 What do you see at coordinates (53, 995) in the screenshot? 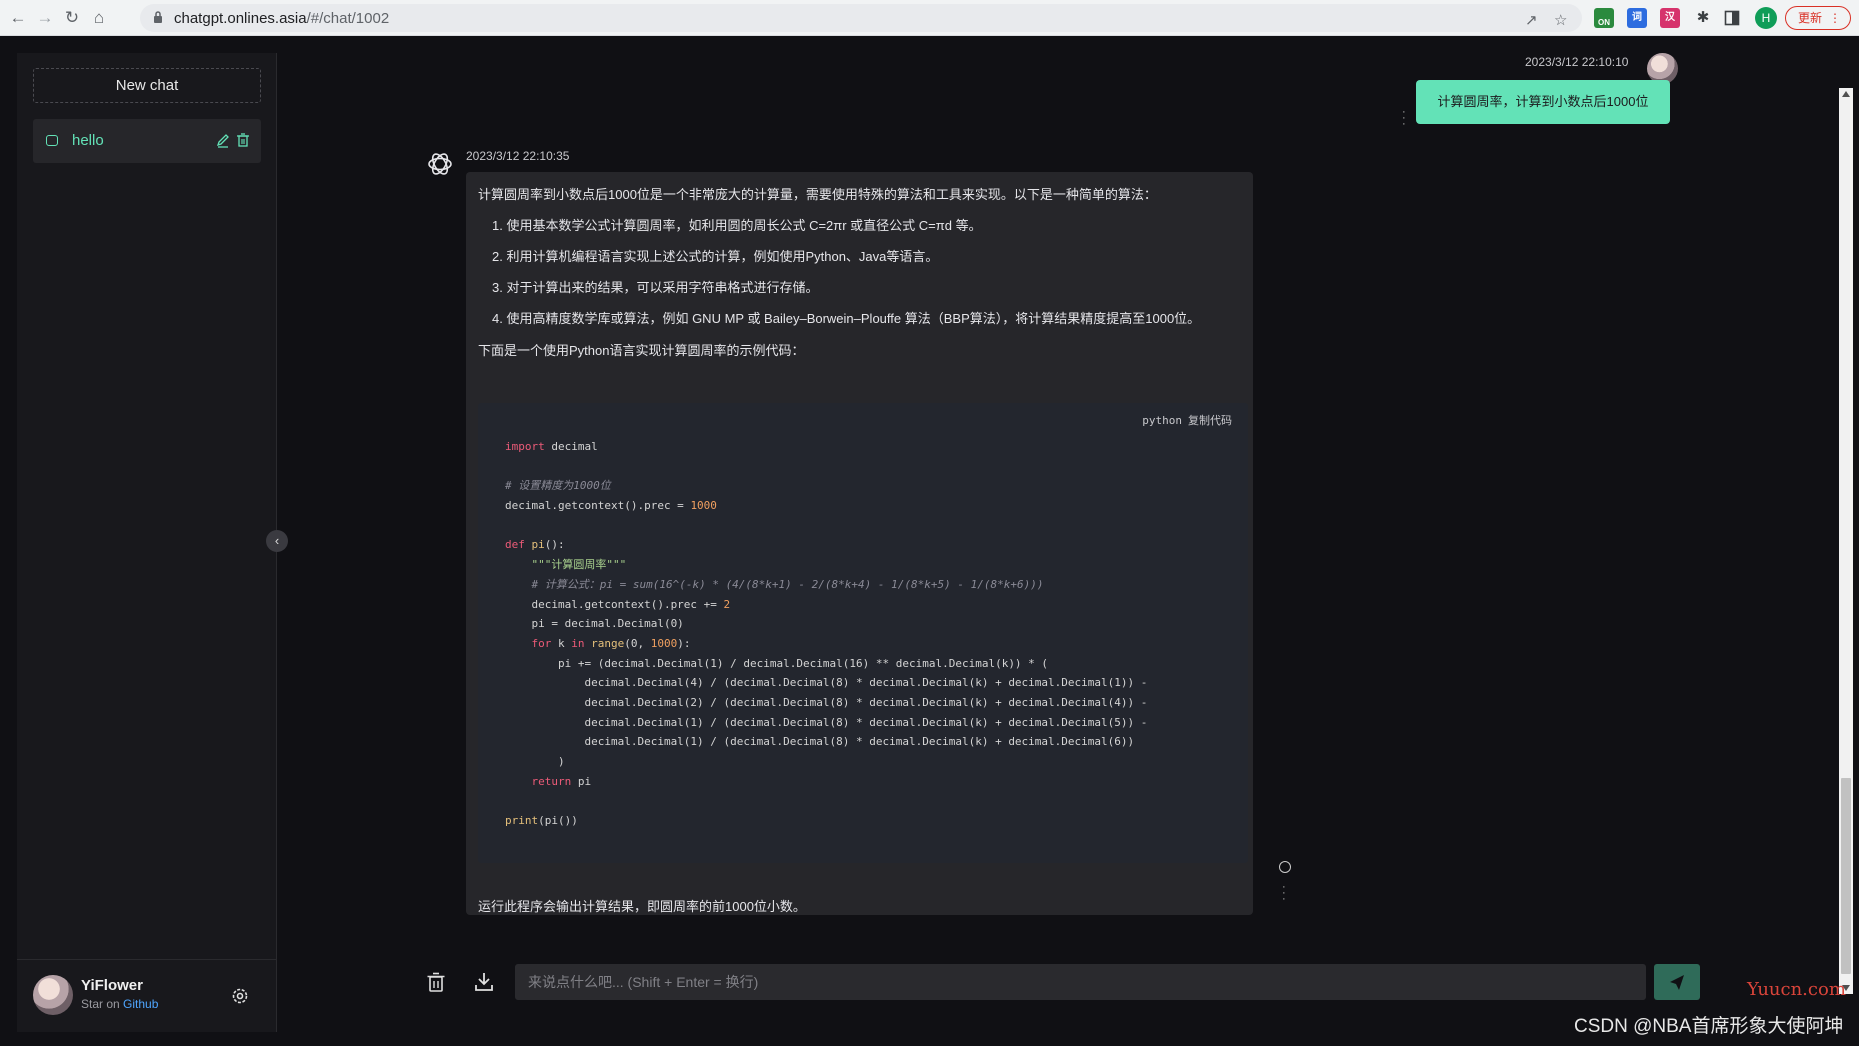
I see `user-avatar` at bounding box center [53, 995].